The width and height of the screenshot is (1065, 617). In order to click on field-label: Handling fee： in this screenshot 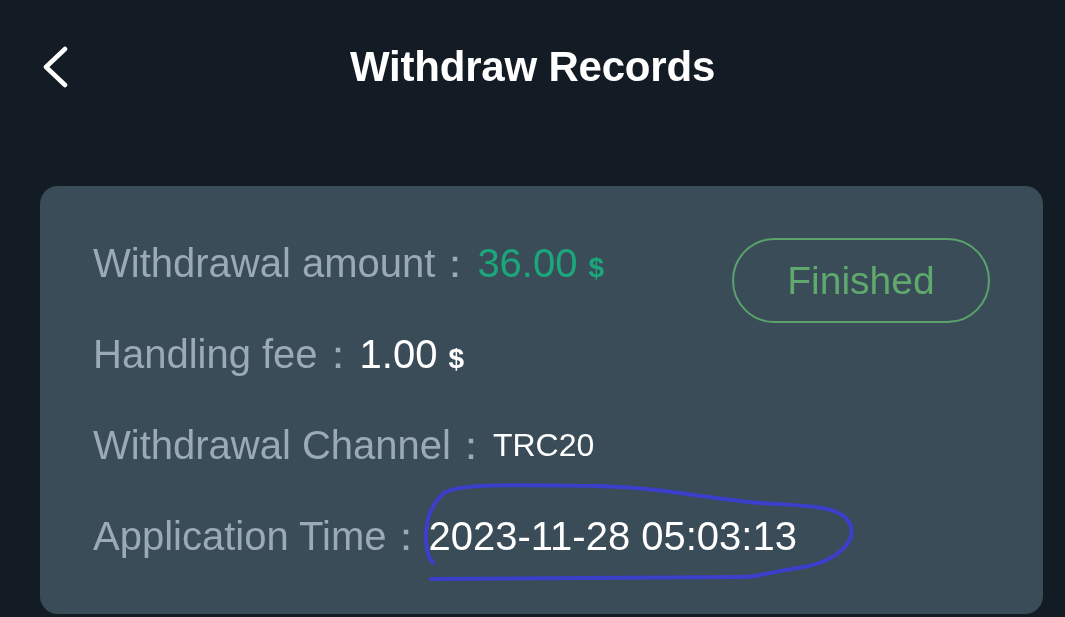, I will do `click(225, 354)`.